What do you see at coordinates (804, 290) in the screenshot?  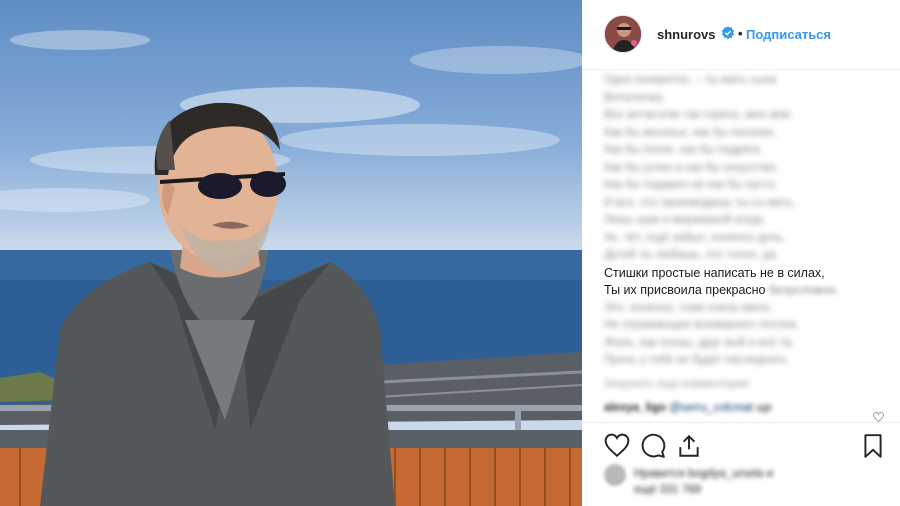 I see `caption-line-tail: безусловно.` at bounding box center [804, 290].